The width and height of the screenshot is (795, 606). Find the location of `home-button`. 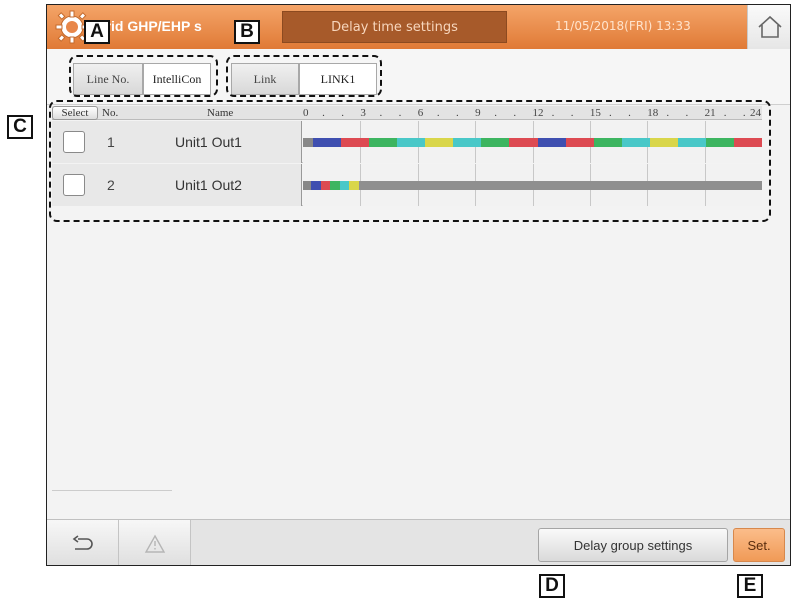

home-button is located at coordinates (768, 27).